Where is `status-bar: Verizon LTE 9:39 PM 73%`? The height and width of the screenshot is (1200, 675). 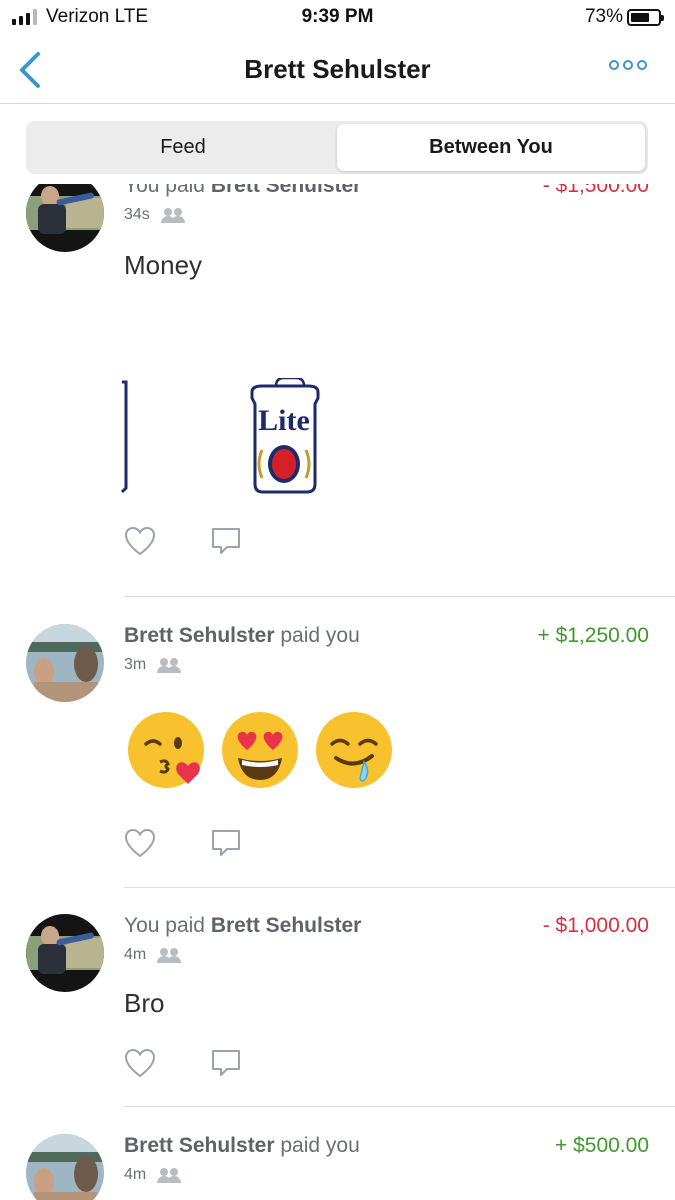 status-bar: Verizon LTE 9:39 PM 73% is located at coordinates (337, 18).